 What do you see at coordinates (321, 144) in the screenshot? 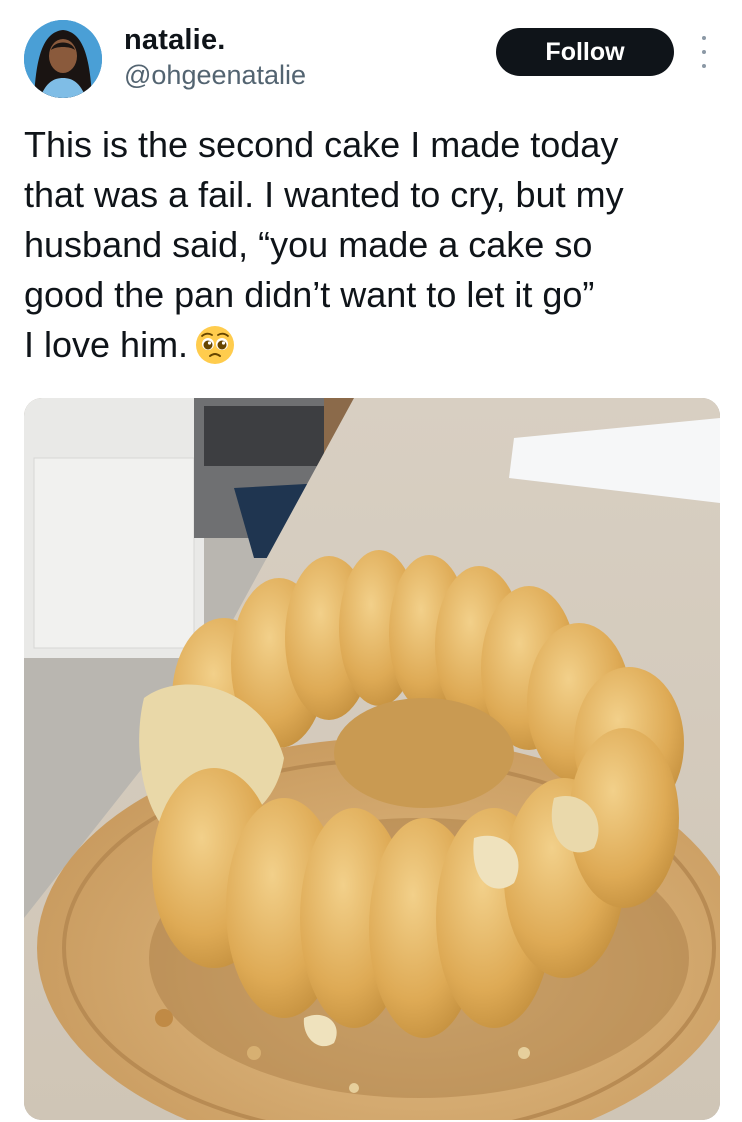
I see `tweet-text-line: This is the second cake I made today` at bounding box center [321, 144].